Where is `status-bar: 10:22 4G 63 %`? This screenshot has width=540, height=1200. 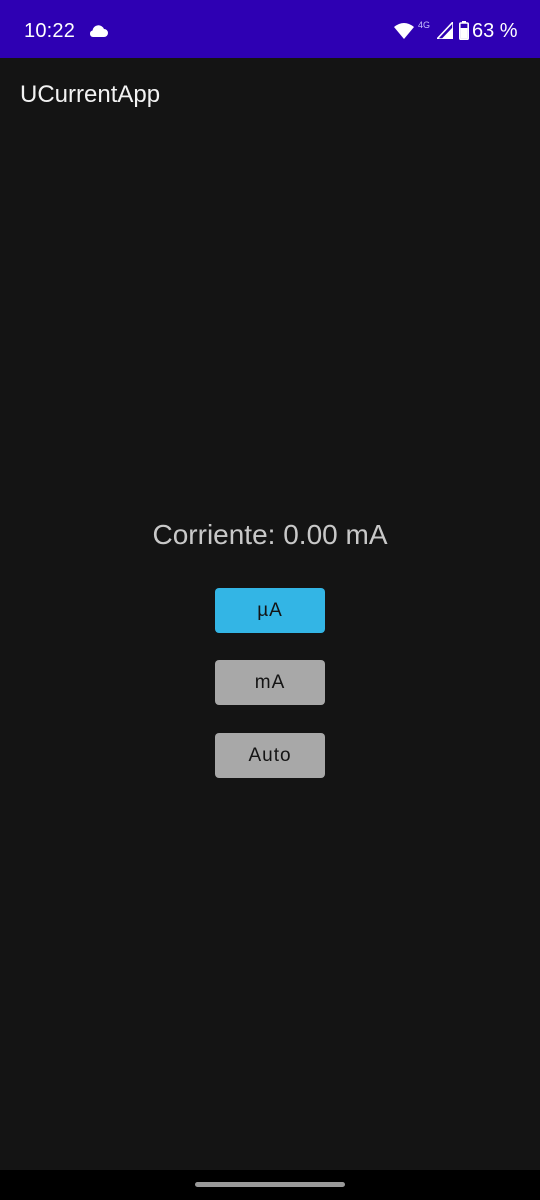
status-bar: 10:22 4G 63 % is located at coordinates (270, 29).